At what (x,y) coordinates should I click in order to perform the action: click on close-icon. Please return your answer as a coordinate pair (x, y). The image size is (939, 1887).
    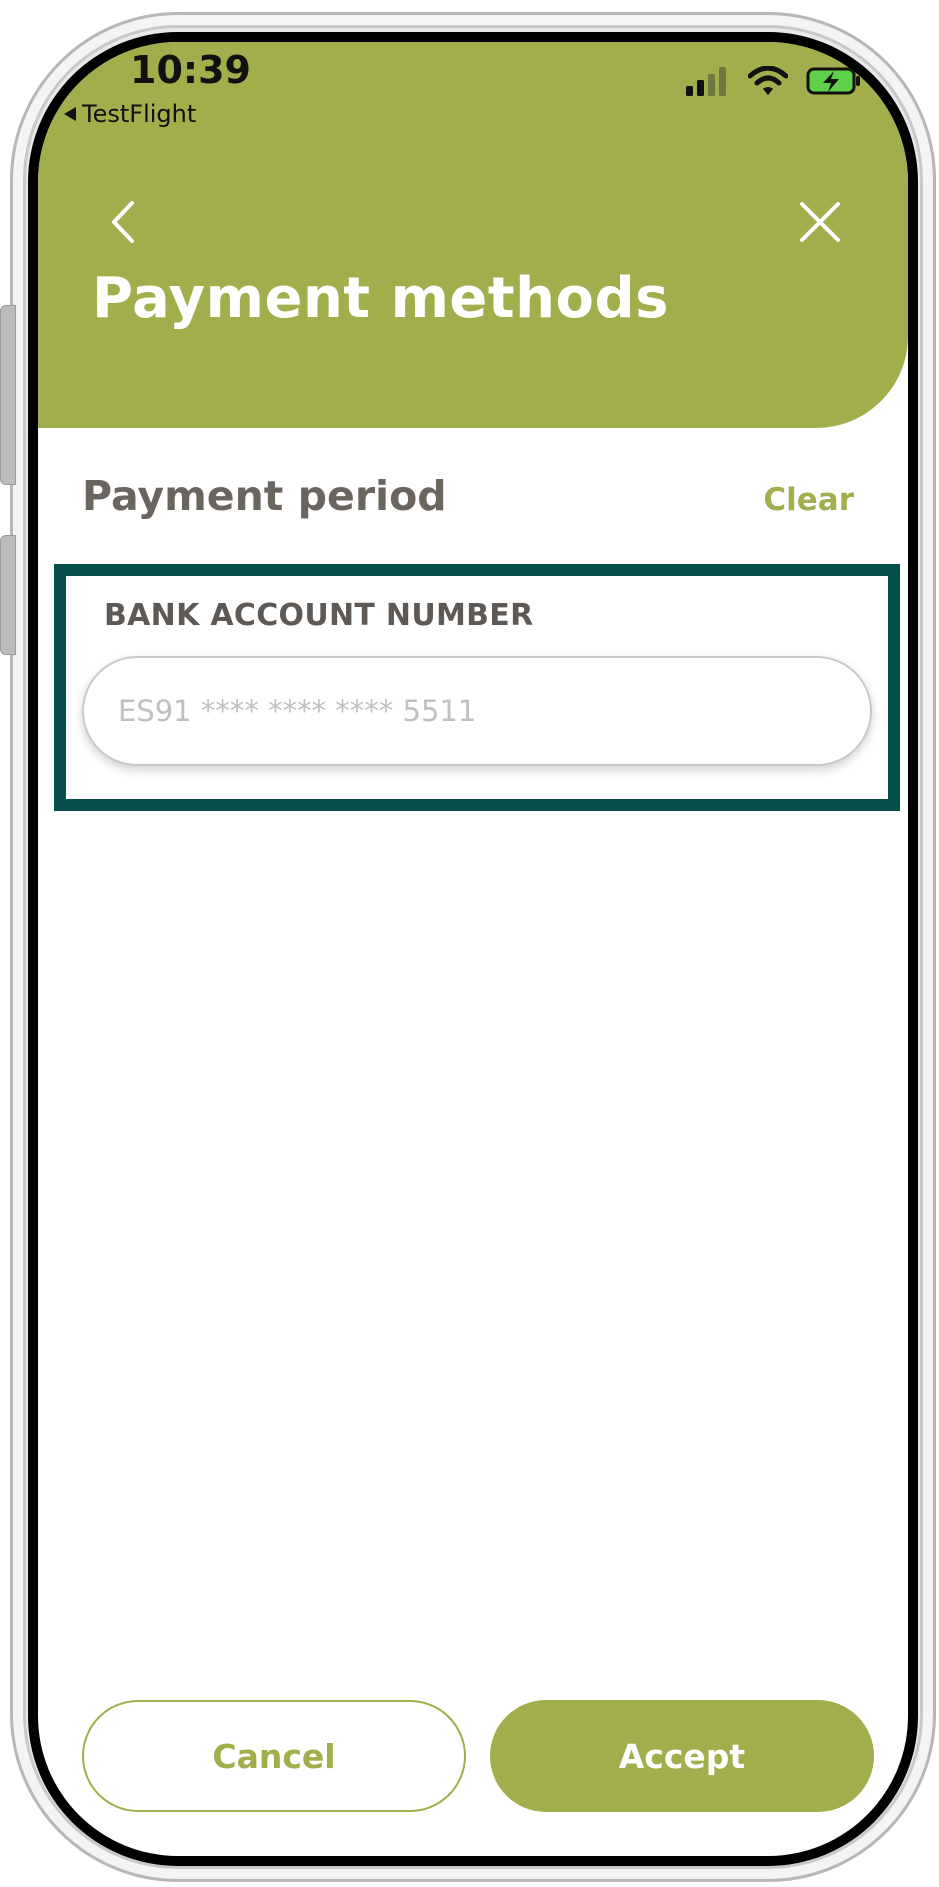
    Looking at the image, I should click on (820, 222).